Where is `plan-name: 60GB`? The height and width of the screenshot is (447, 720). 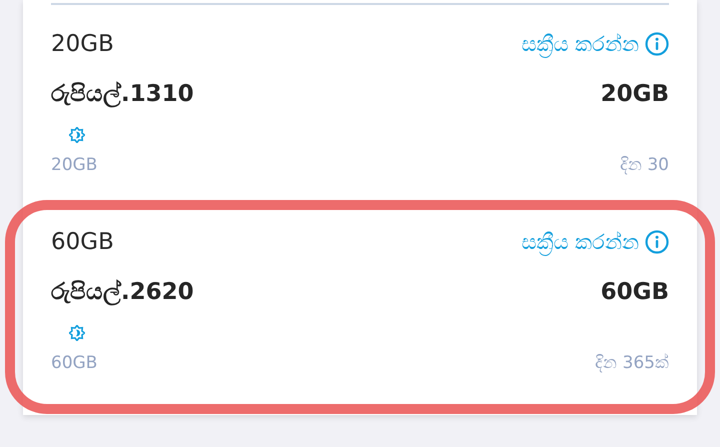
plan-name: 60GB is located at coordinates (82, 242).